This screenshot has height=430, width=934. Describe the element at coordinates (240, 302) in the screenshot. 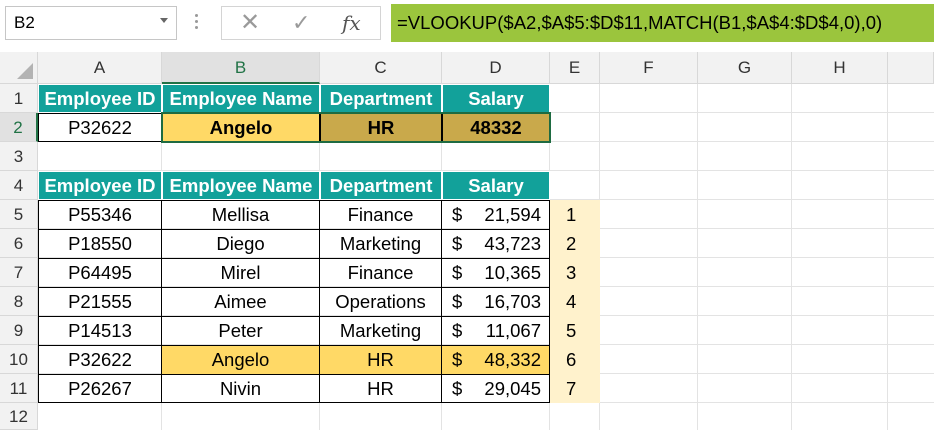

I see `cell-name: Aimee` at that location.